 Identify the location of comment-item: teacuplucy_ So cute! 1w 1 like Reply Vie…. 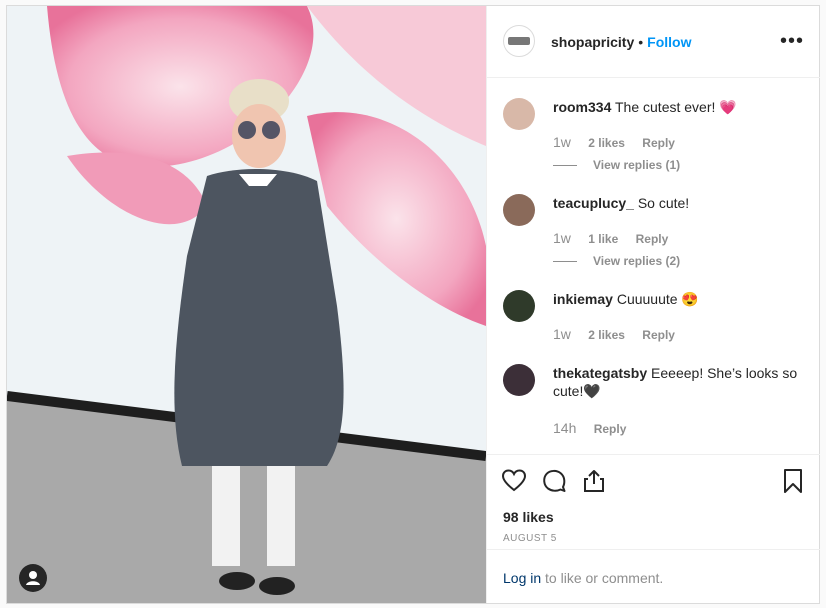
(653, 234).